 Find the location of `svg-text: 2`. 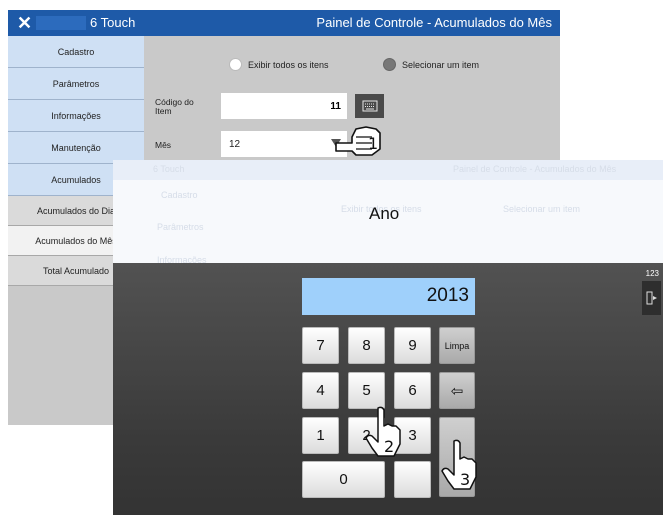

svg-text: 2 is located at coordinates (389, 446).